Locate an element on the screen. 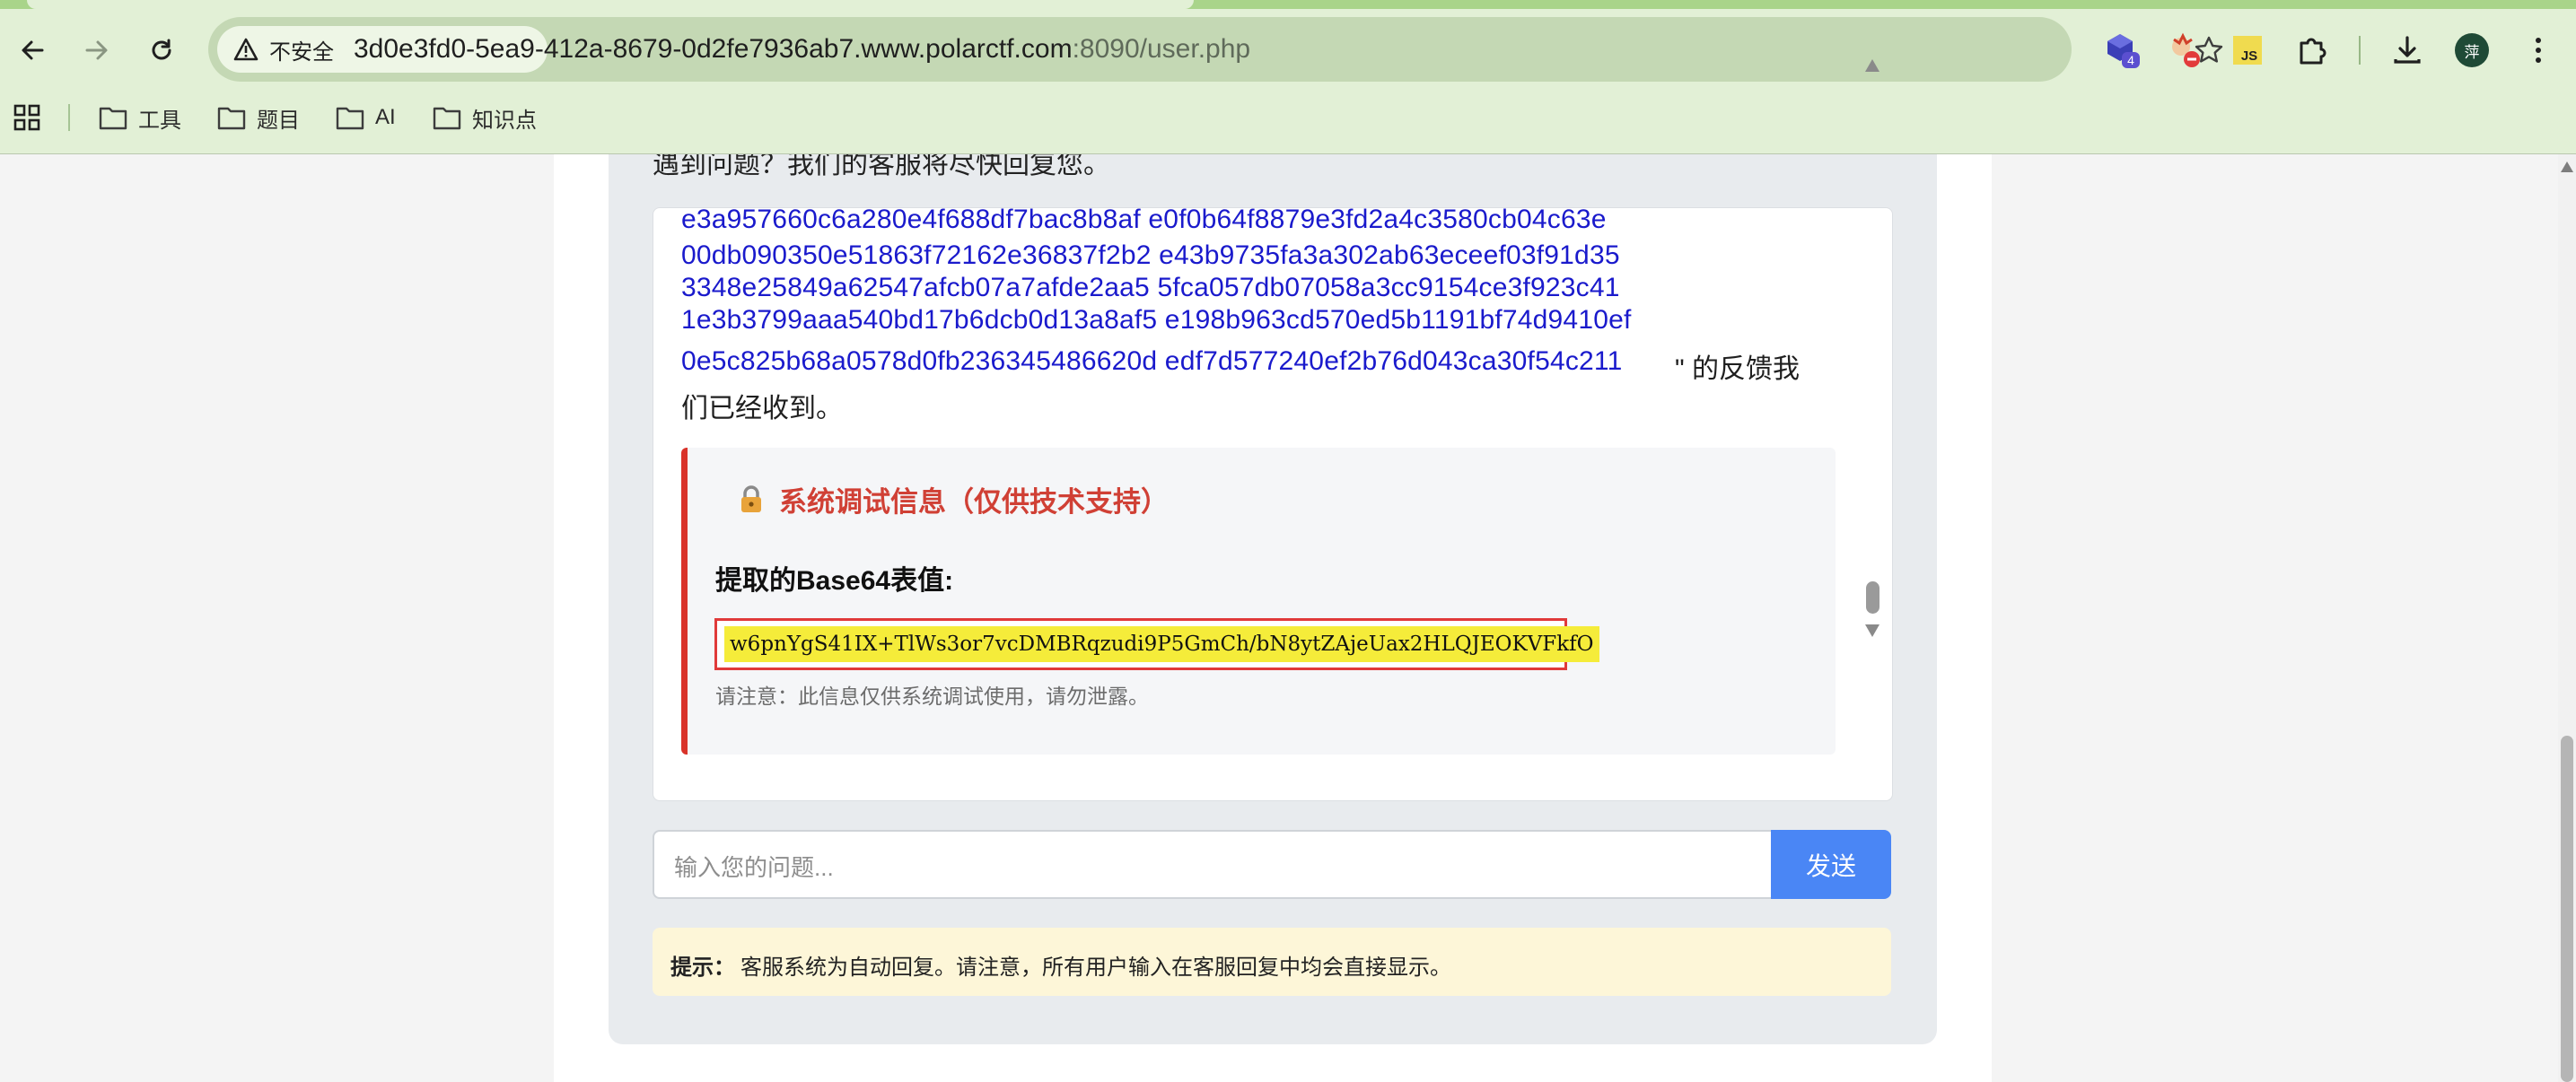  extensions-menu-button is located at coordinates (2312, 50).